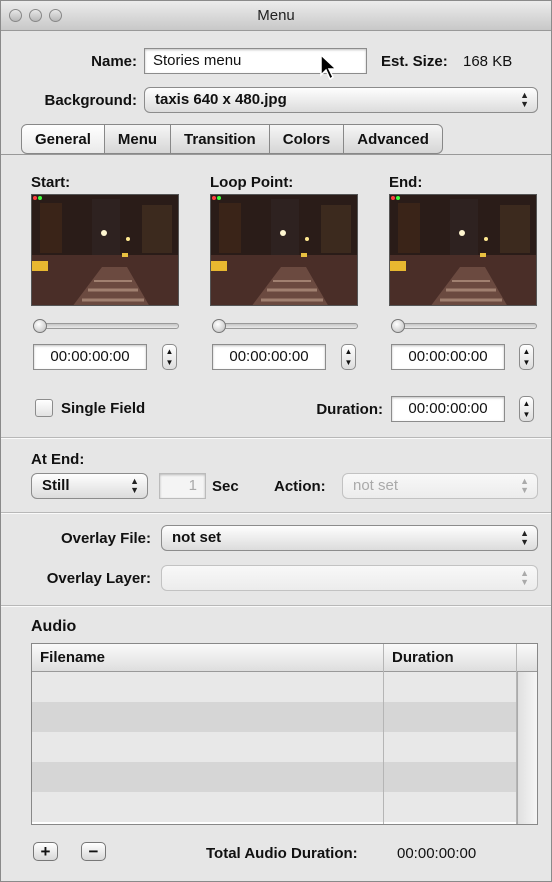  What do you see at coordinates (103, 408) in the screenshot?
I see `single-field-label: Single Field` at bounding box center [103, 408].